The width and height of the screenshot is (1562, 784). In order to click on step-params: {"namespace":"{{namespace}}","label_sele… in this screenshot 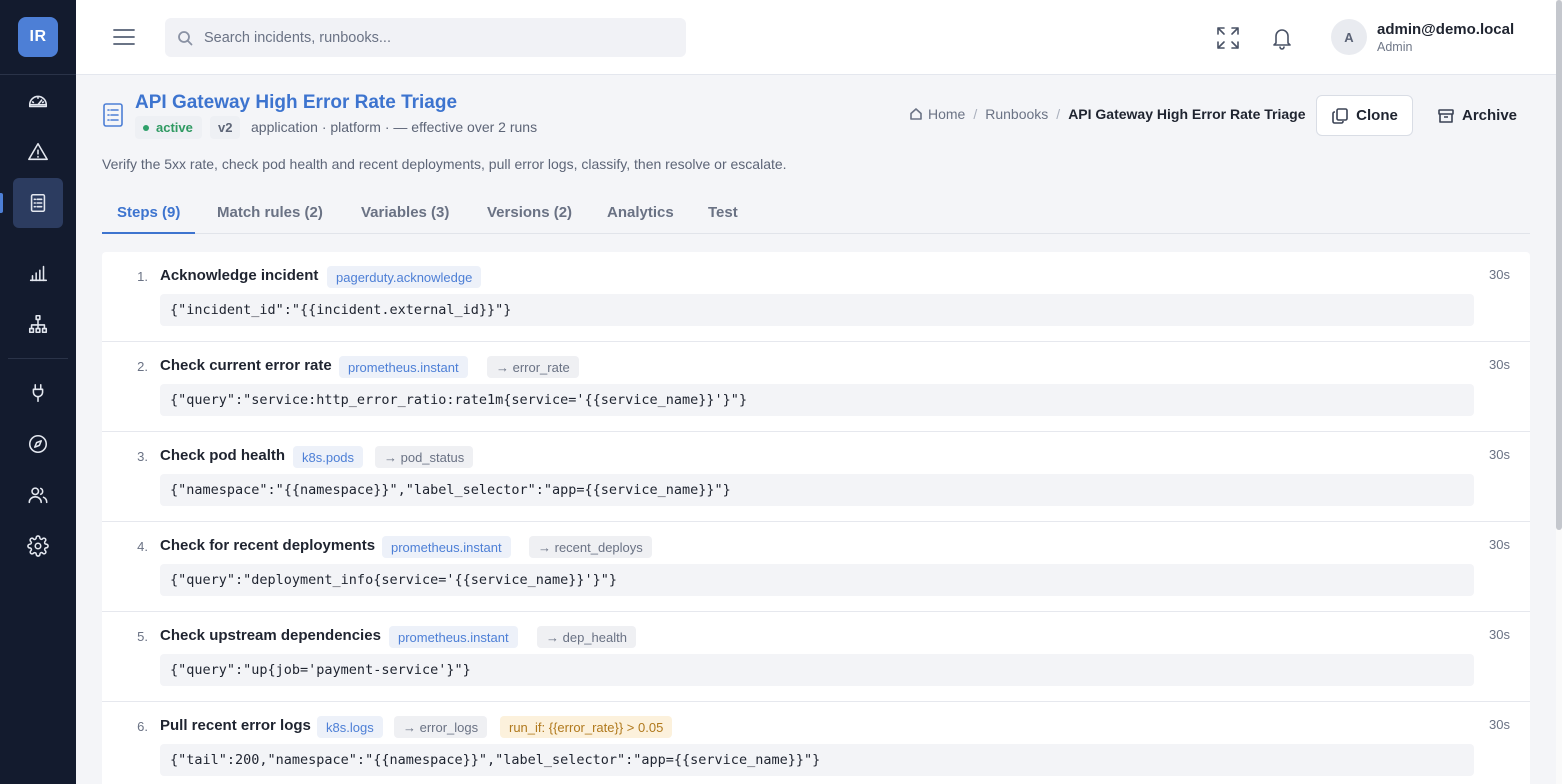, I will do `click(817, 490)`.